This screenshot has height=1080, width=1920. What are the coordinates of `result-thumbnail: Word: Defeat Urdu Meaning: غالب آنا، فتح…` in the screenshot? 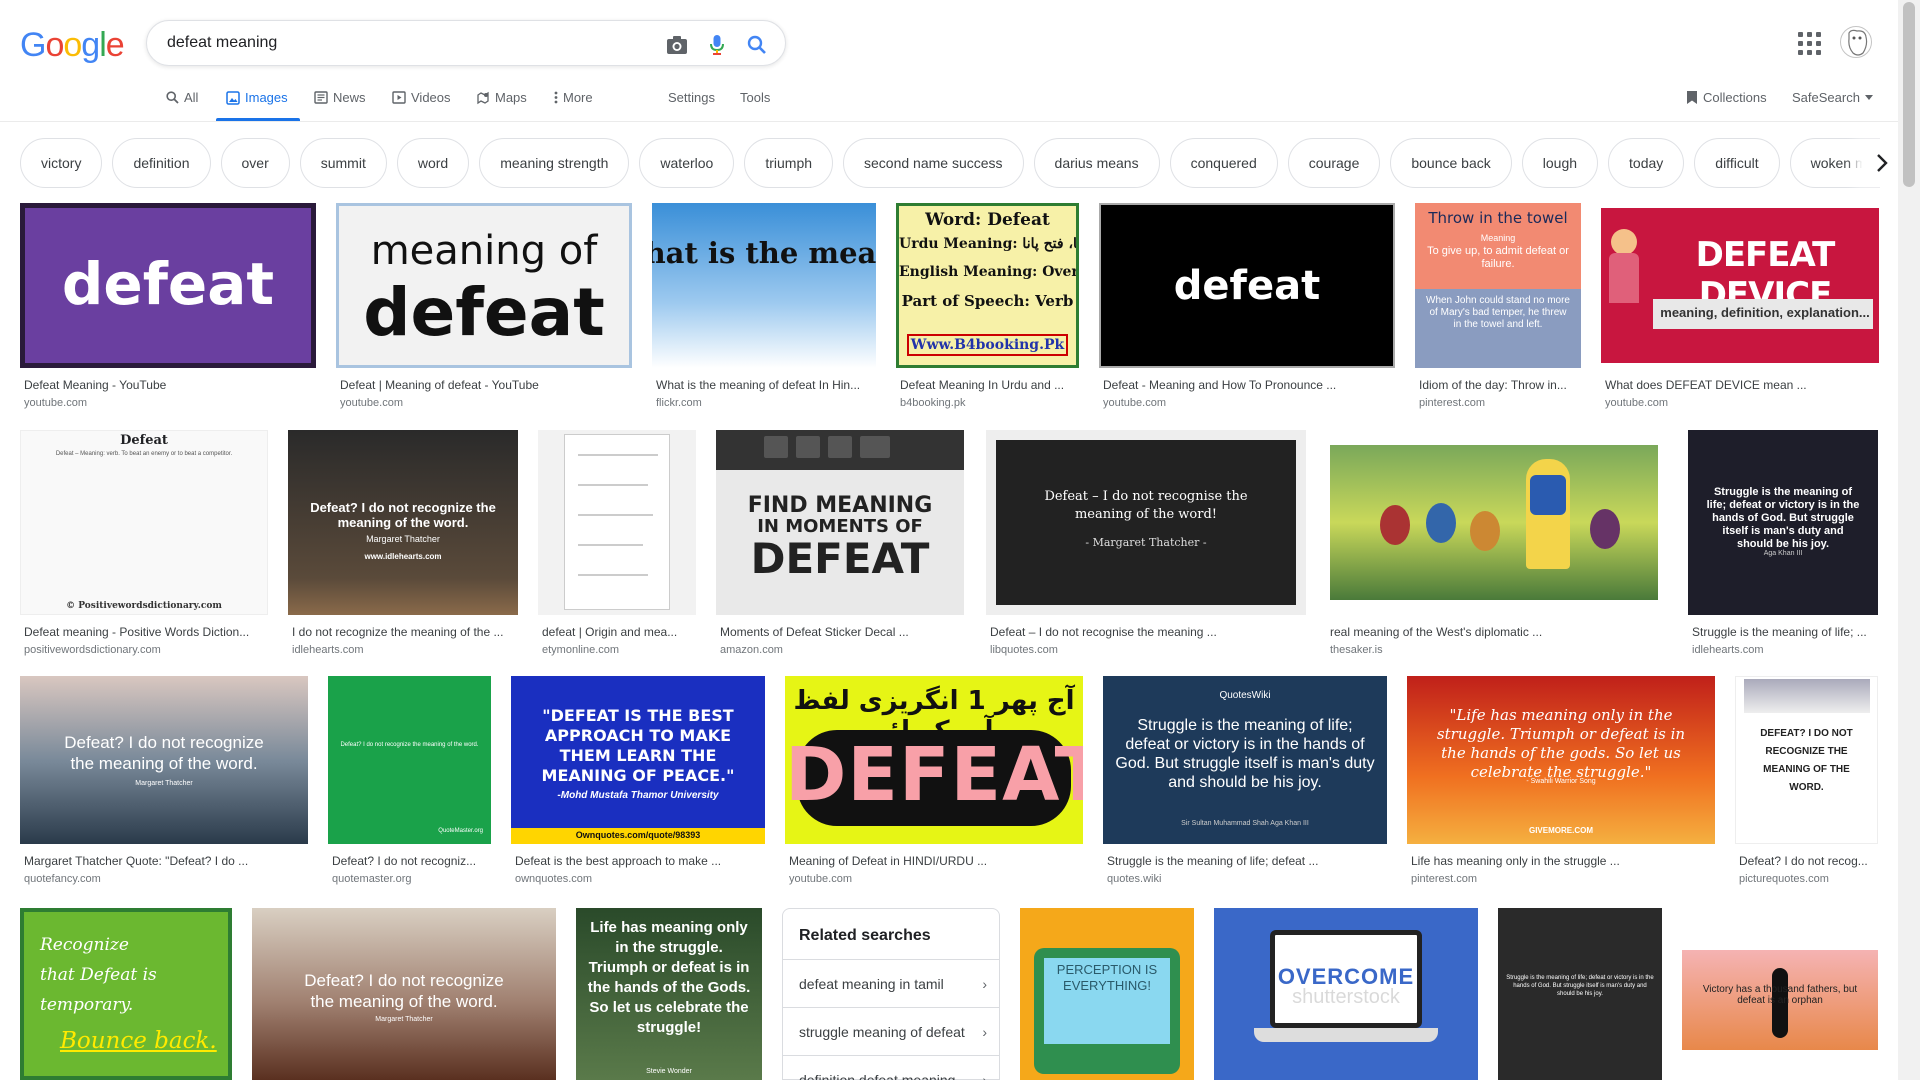 It's located at (987, 285).